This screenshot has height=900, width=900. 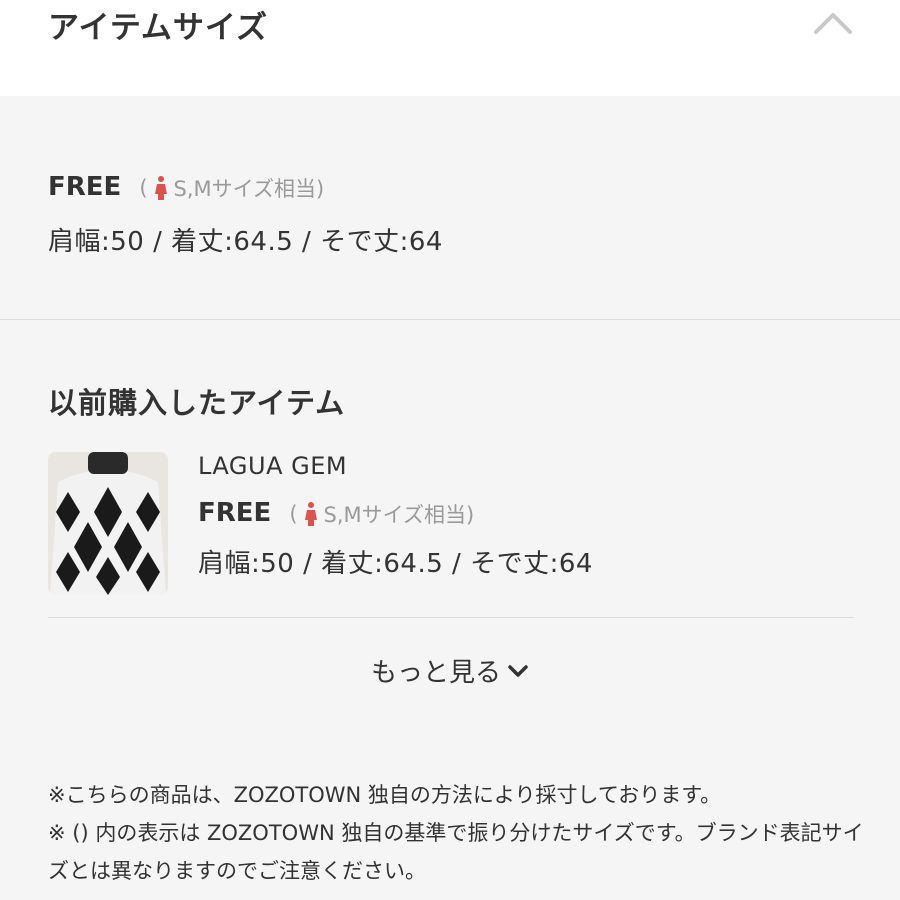 What do you see at coordinates (395, 466) in the screenshot?
I see `brand-name: LAGUA GEM` at bounding box center [395, 466].